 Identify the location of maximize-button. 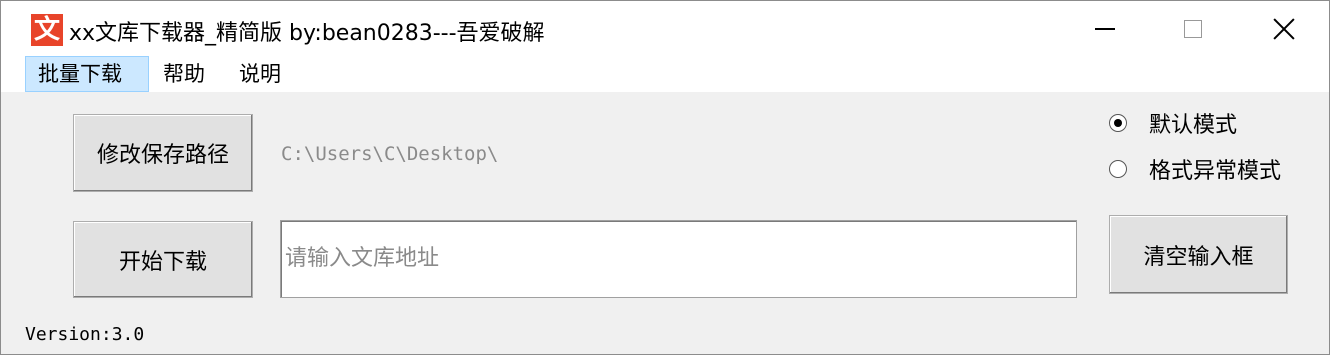
(1193, 28).